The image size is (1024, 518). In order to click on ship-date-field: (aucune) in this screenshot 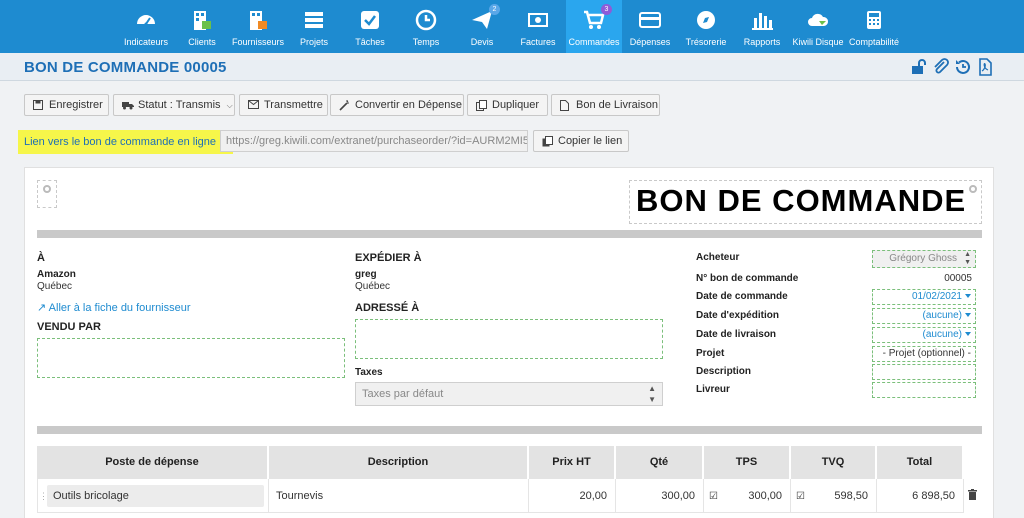, I will do `click(924, 316)`.